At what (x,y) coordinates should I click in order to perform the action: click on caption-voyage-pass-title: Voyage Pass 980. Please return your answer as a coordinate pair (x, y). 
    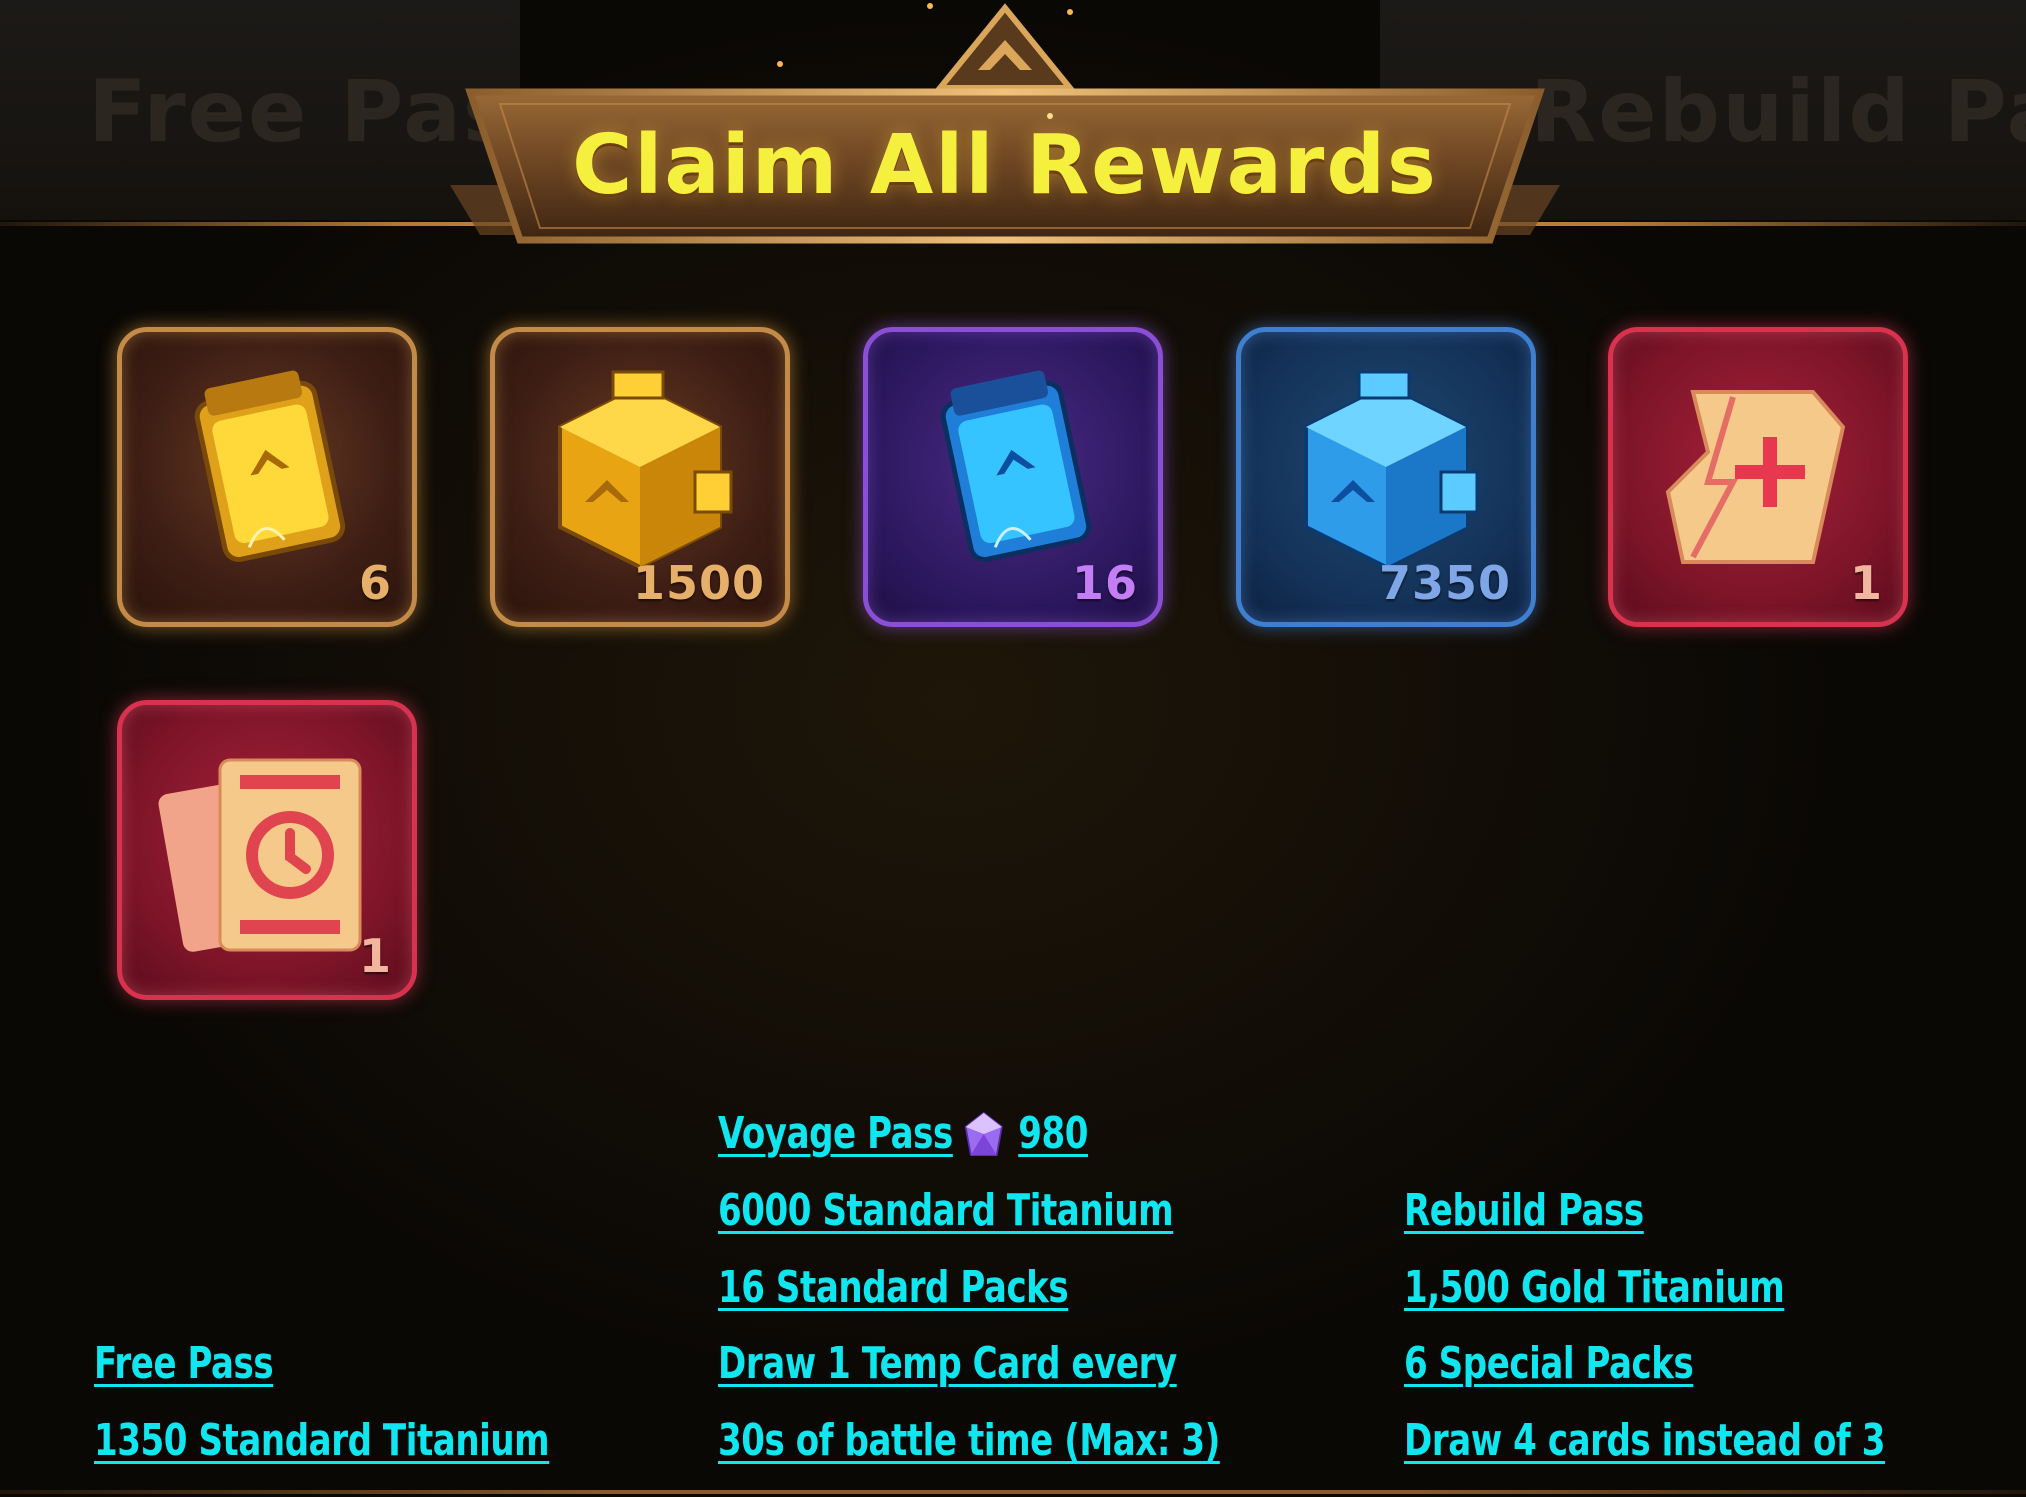
    Looking at the image, I should click on (903, 1135).